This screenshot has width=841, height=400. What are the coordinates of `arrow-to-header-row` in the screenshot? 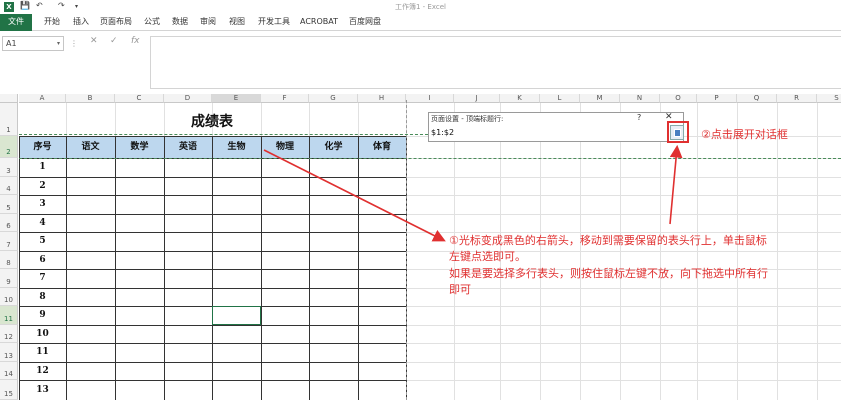 It's located at (354, 195).